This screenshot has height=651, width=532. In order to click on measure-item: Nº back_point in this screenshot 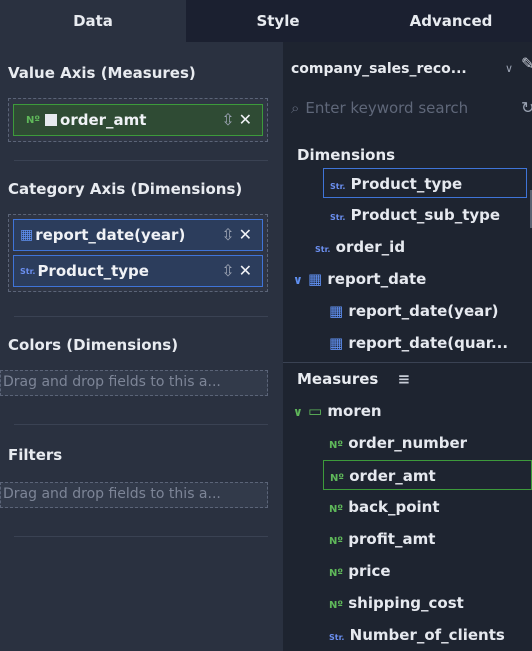, I will do `click(384, 507)`.